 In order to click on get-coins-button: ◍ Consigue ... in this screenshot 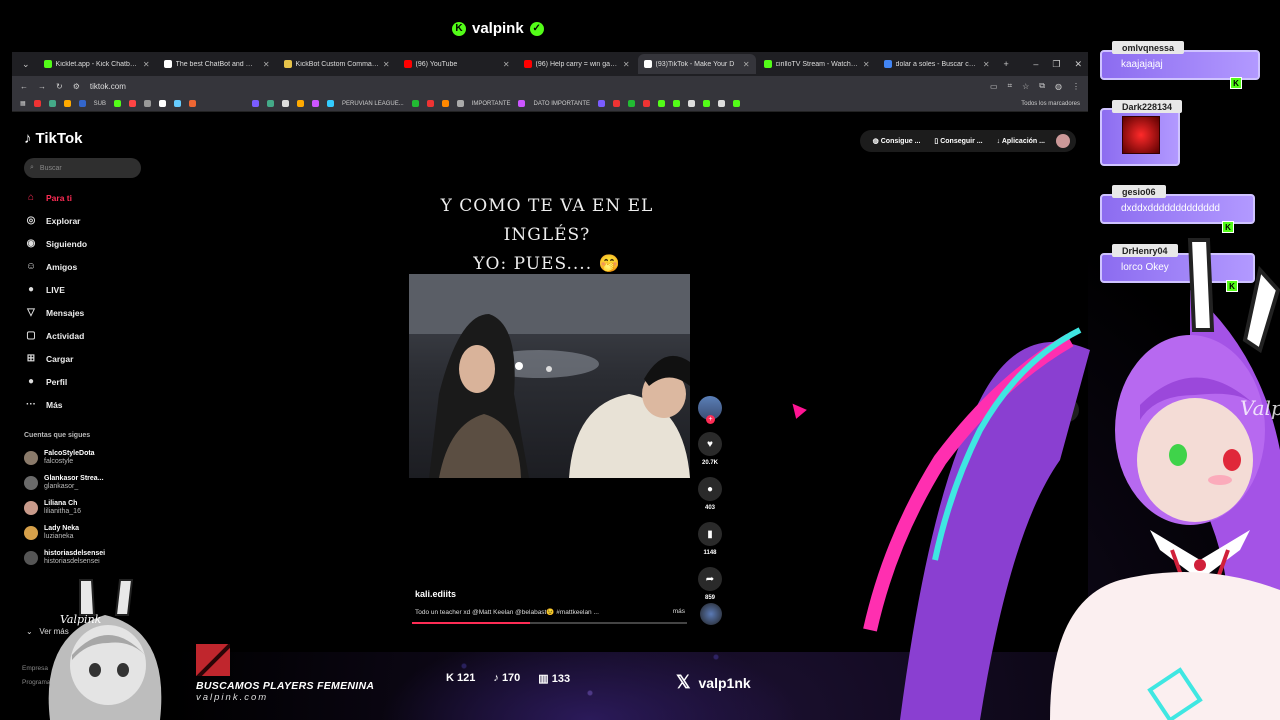, I will do `click(897, 141)`.